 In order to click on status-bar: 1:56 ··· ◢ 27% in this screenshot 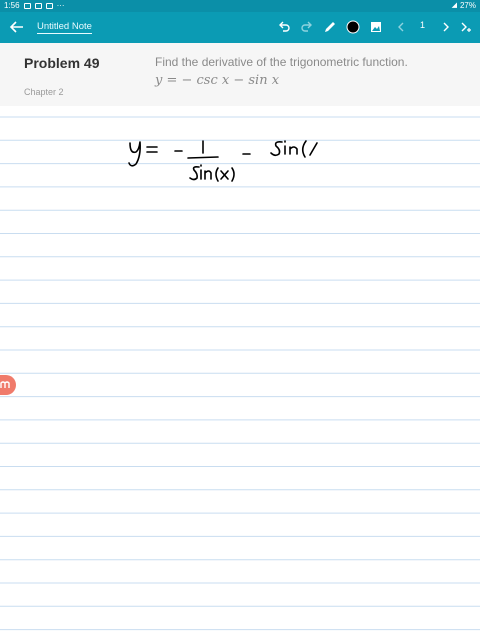, I will do `click(240, 6)`.